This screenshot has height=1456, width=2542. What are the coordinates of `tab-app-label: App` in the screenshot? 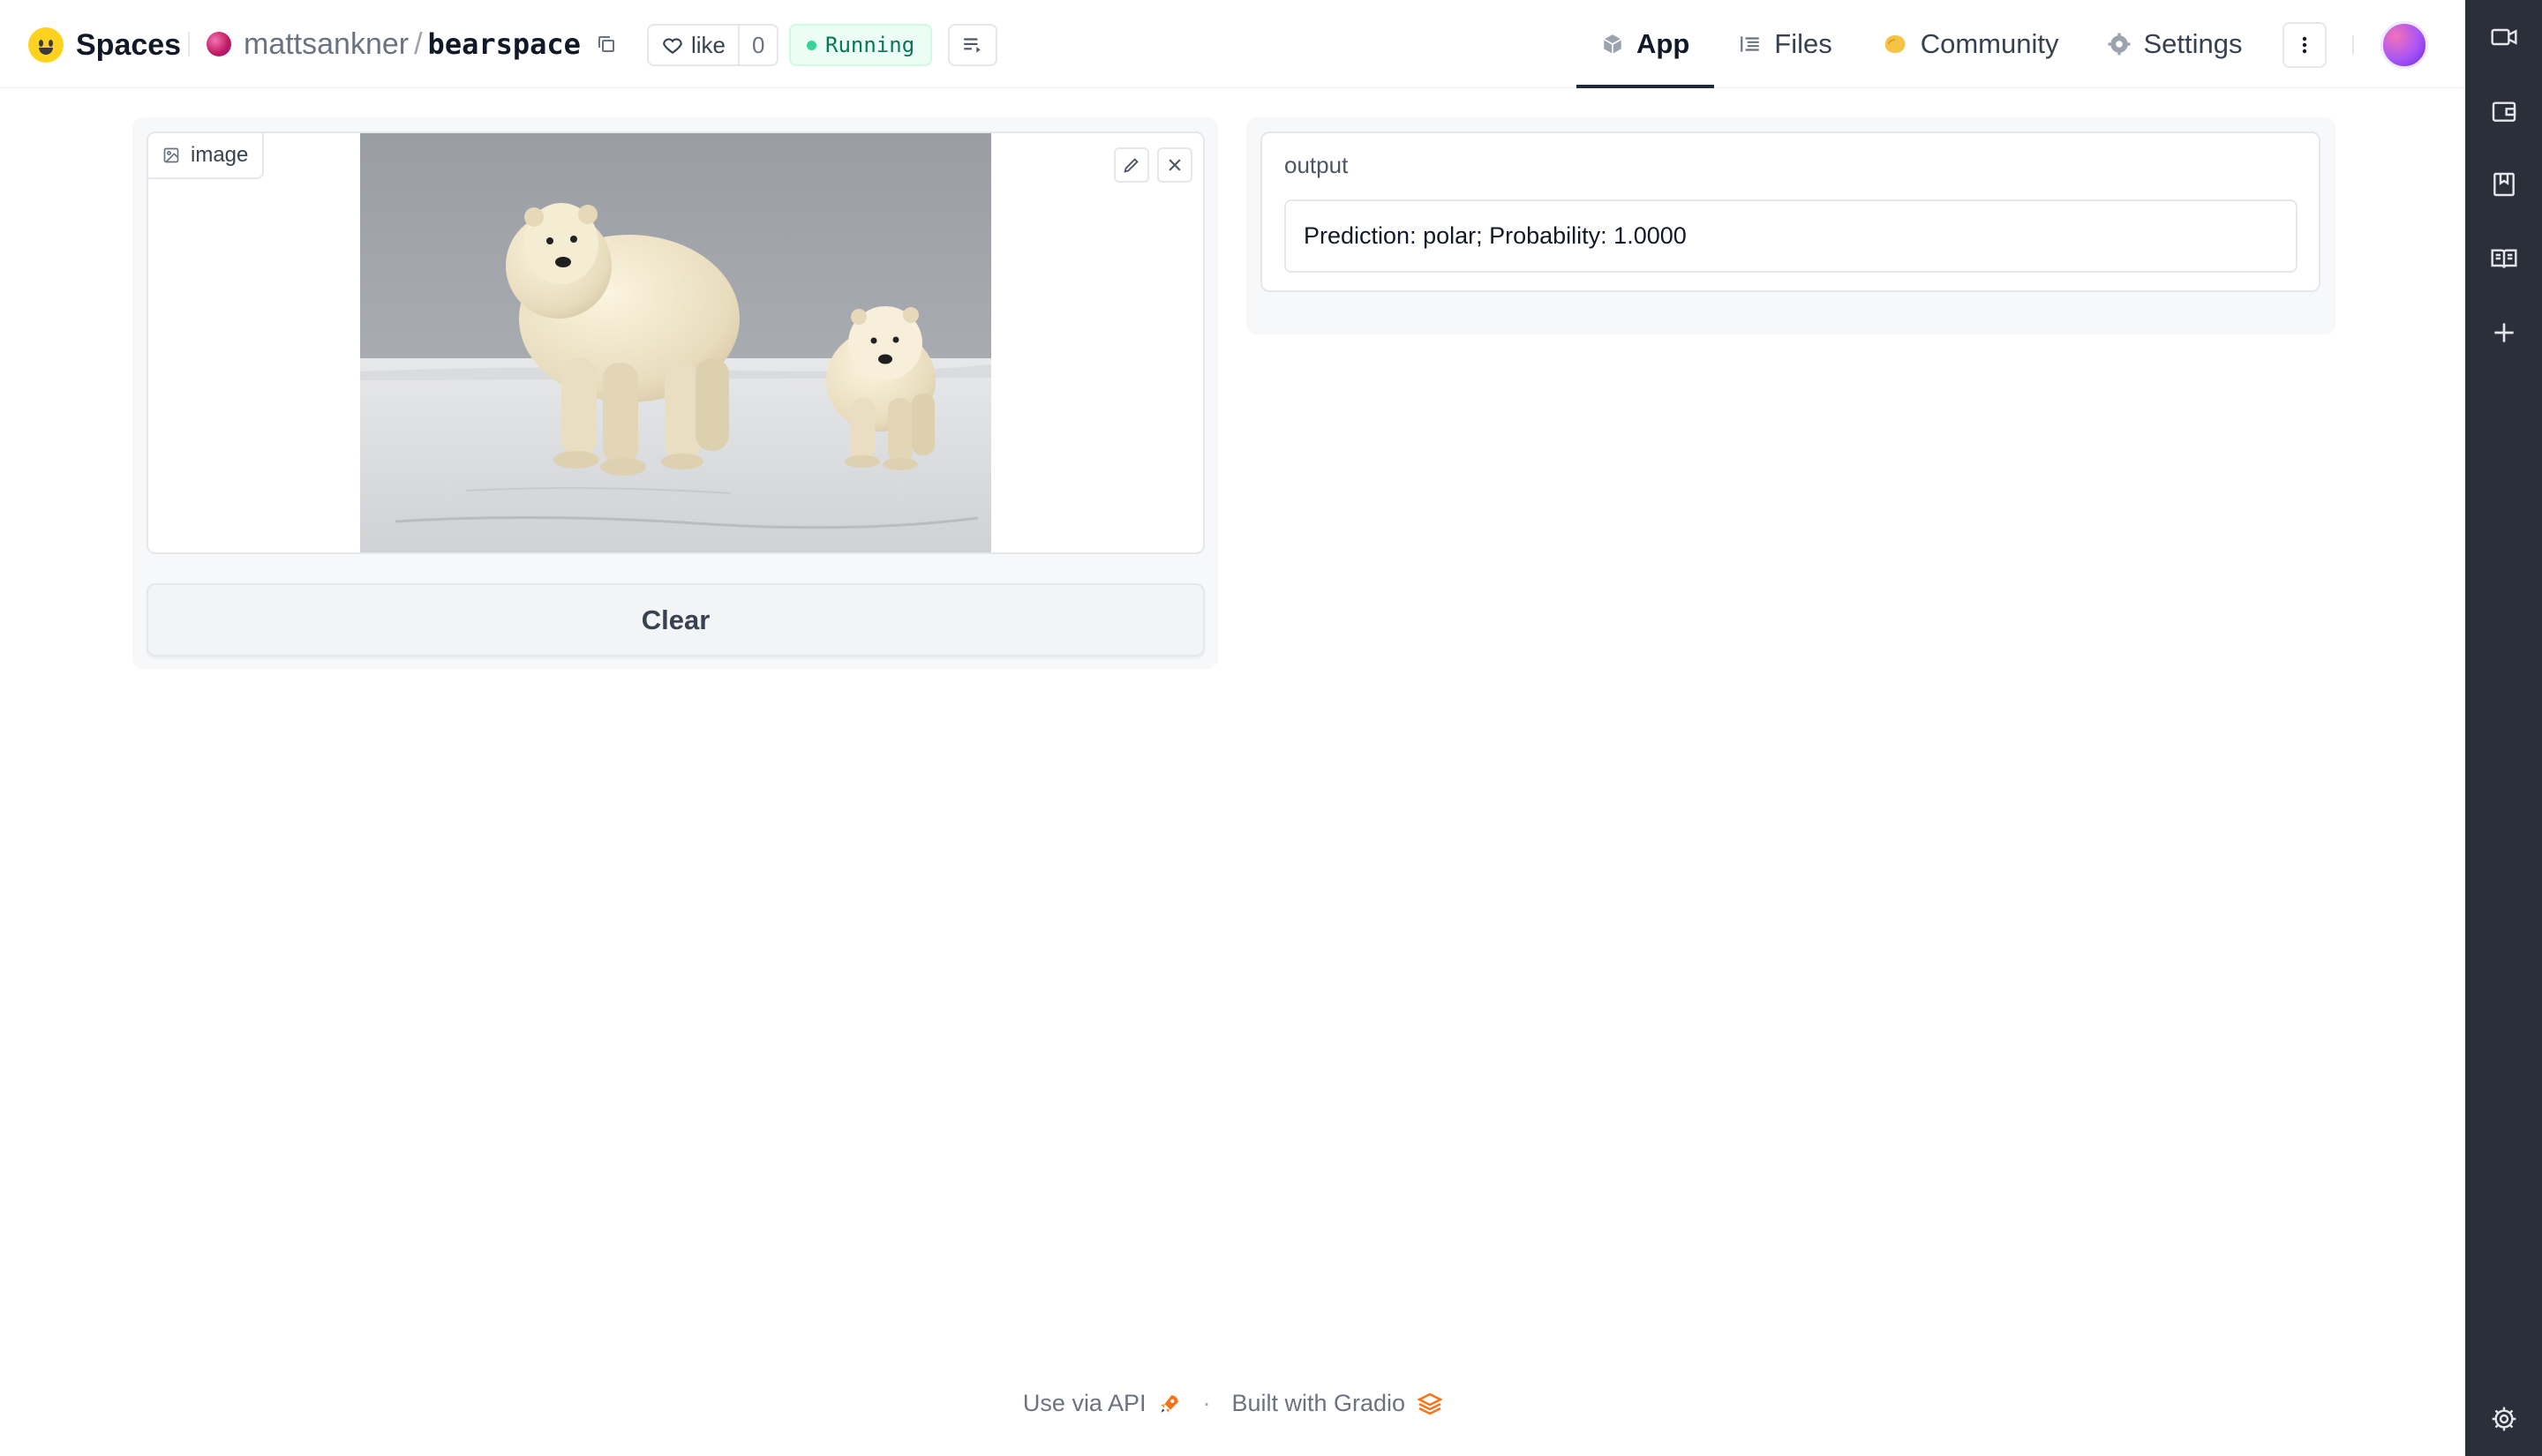 It's located at (1663, 43).